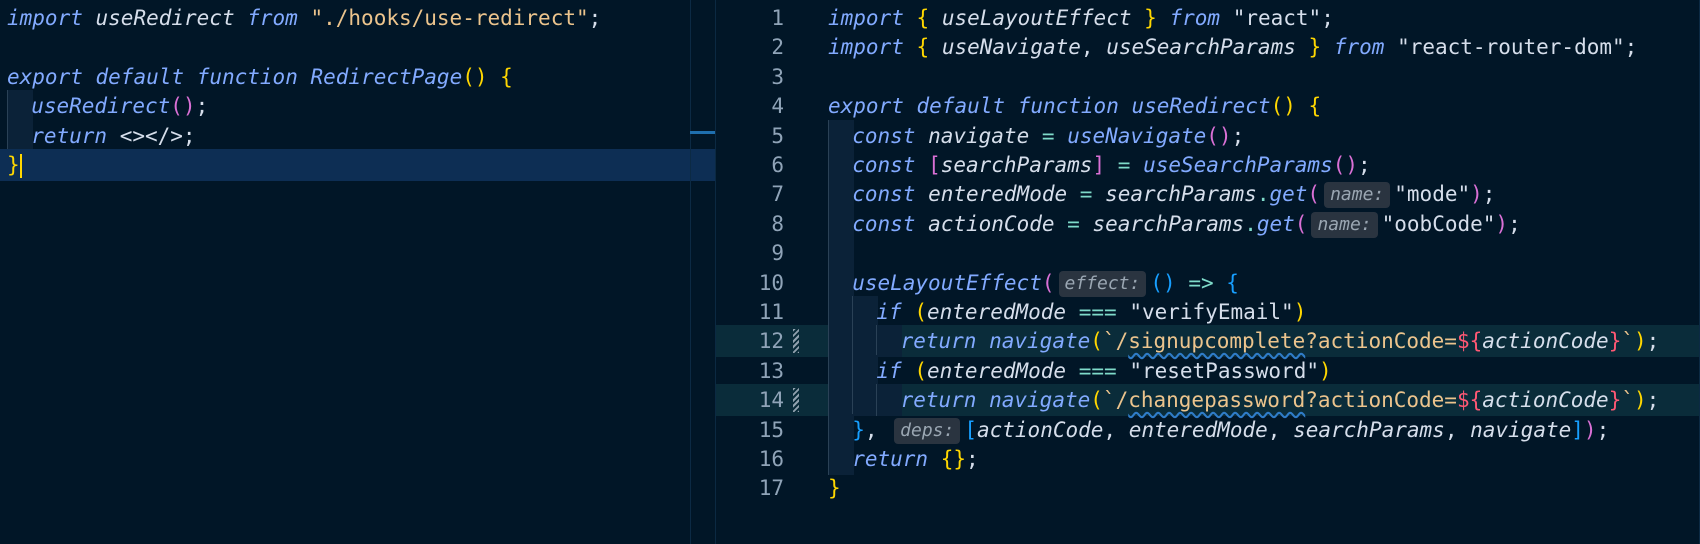  I want to click on line-number: 13, so click(771, 370).